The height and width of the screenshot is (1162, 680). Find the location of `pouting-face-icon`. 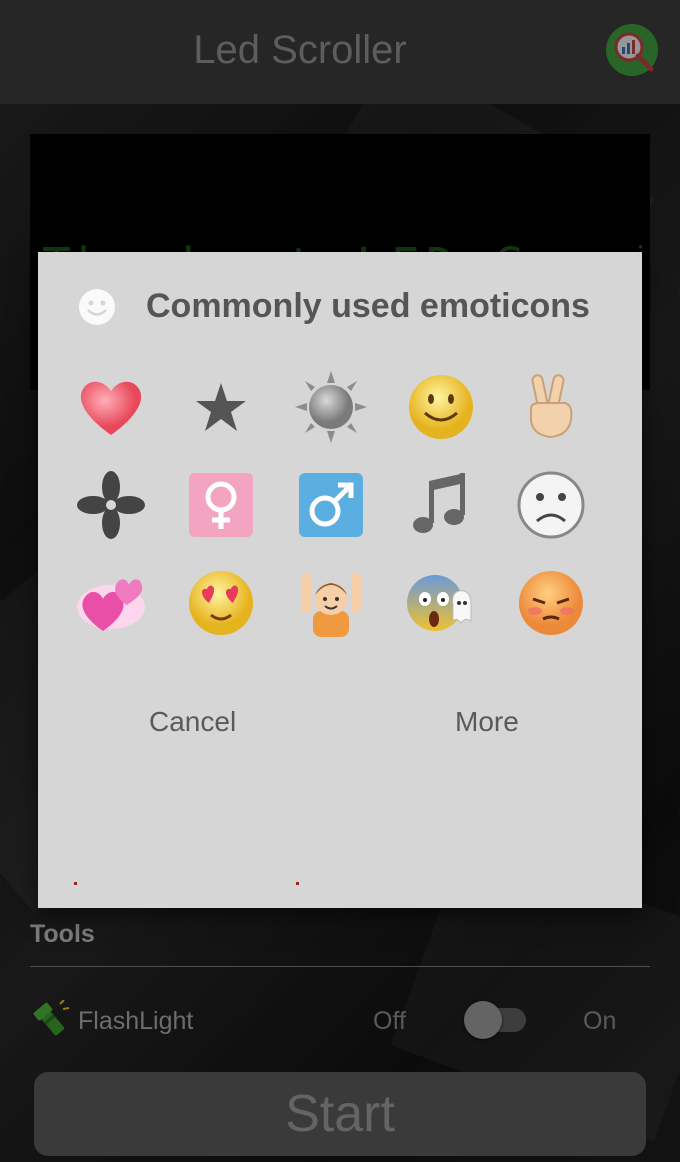

pouting-face-icon is located at coordinates (551, 603).